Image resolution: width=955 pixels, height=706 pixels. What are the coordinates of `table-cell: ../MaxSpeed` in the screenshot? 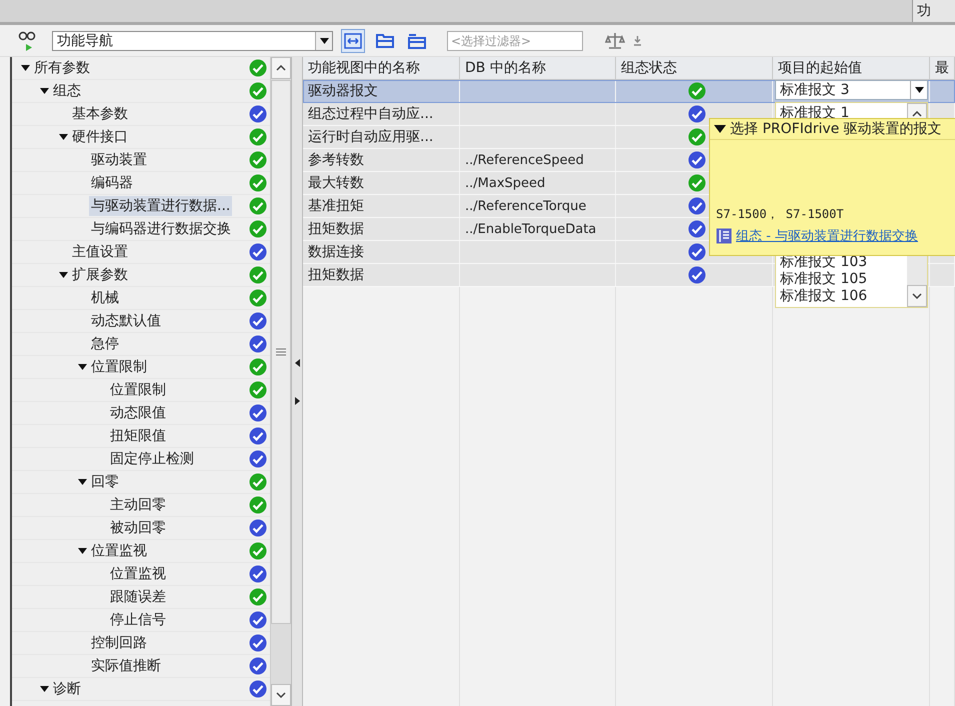 It's located at (538, 183).